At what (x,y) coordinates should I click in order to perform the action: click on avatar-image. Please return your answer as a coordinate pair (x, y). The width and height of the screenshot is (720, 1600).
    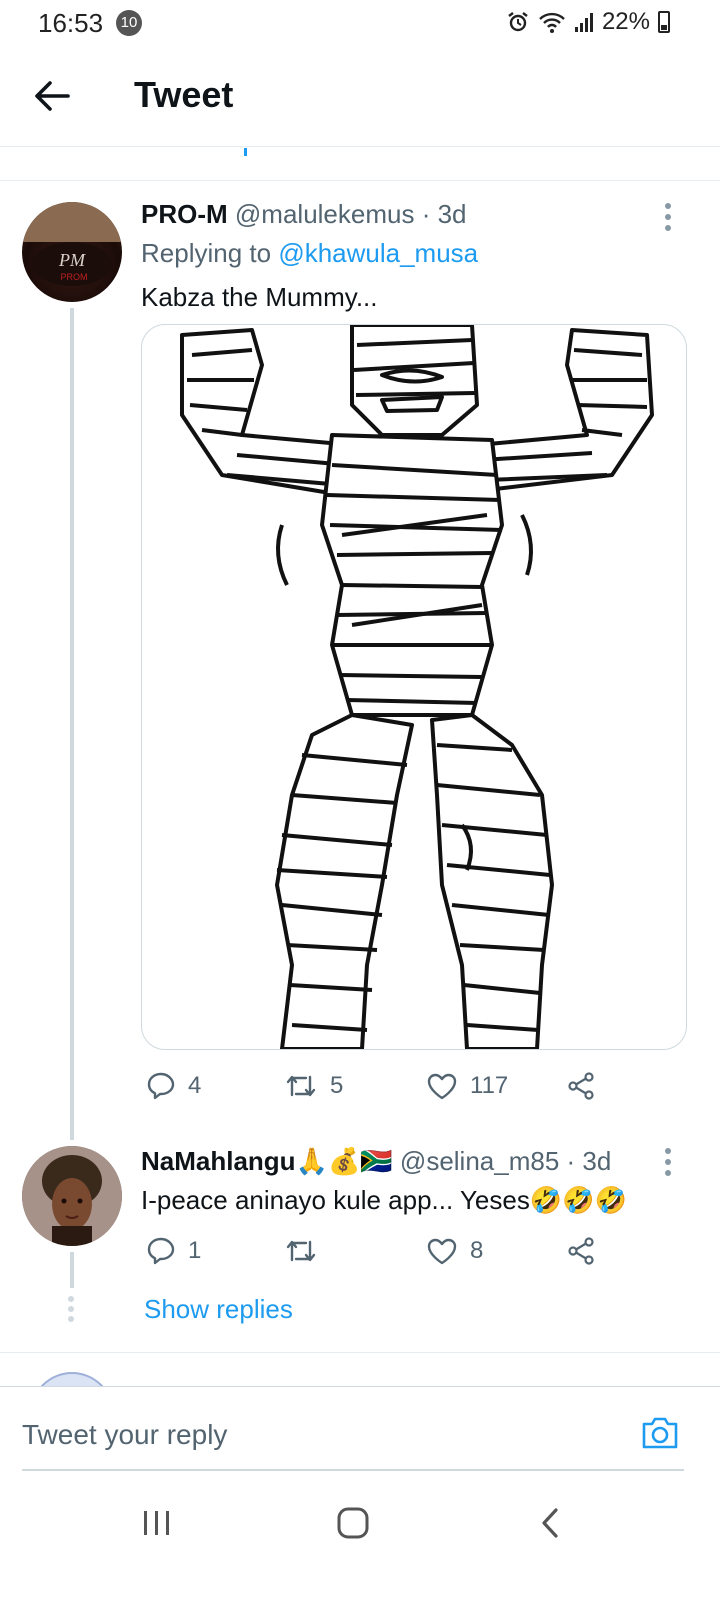
    Looking at the image, I should click on (72, 1196).